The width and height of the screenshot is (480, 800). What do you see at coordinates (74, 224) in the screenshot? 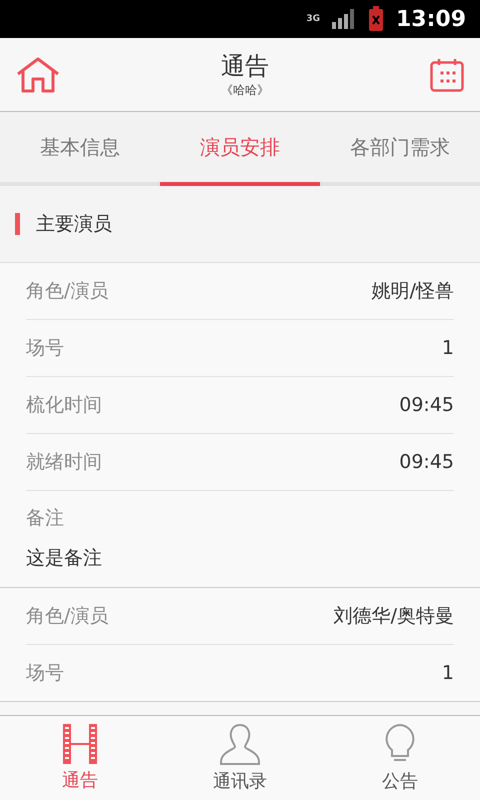
I see `section-title: 主要演员` at bounding box center [74, 224].